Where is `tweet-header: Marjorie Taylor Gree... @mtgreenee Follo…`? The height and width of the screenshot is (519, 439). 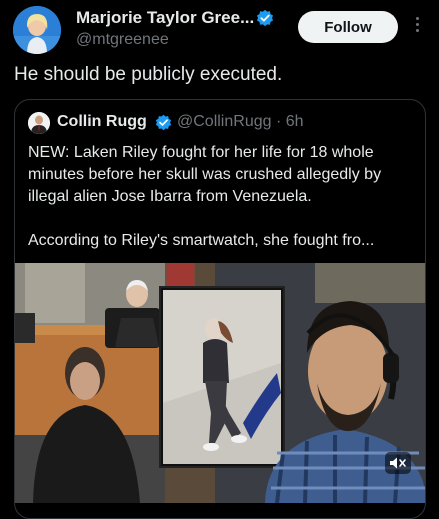
tweet-header: Marjorie Taylor Gree... @mtgreenee Follo… is located at coordinates (219, 31).